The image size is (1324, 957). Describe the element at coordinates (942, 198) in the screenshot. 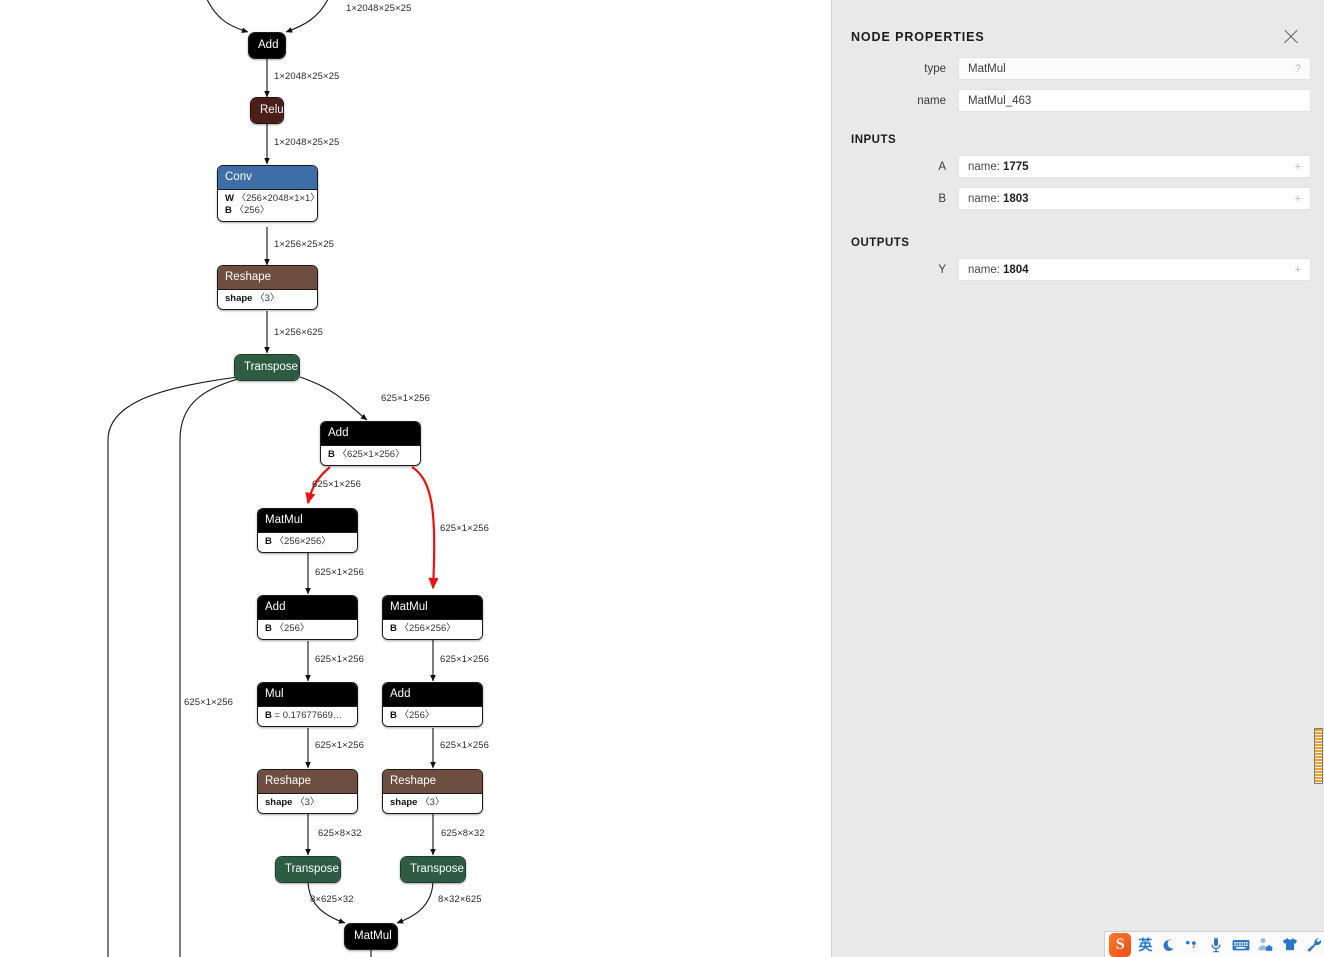

I see `input-label: B` at that location.